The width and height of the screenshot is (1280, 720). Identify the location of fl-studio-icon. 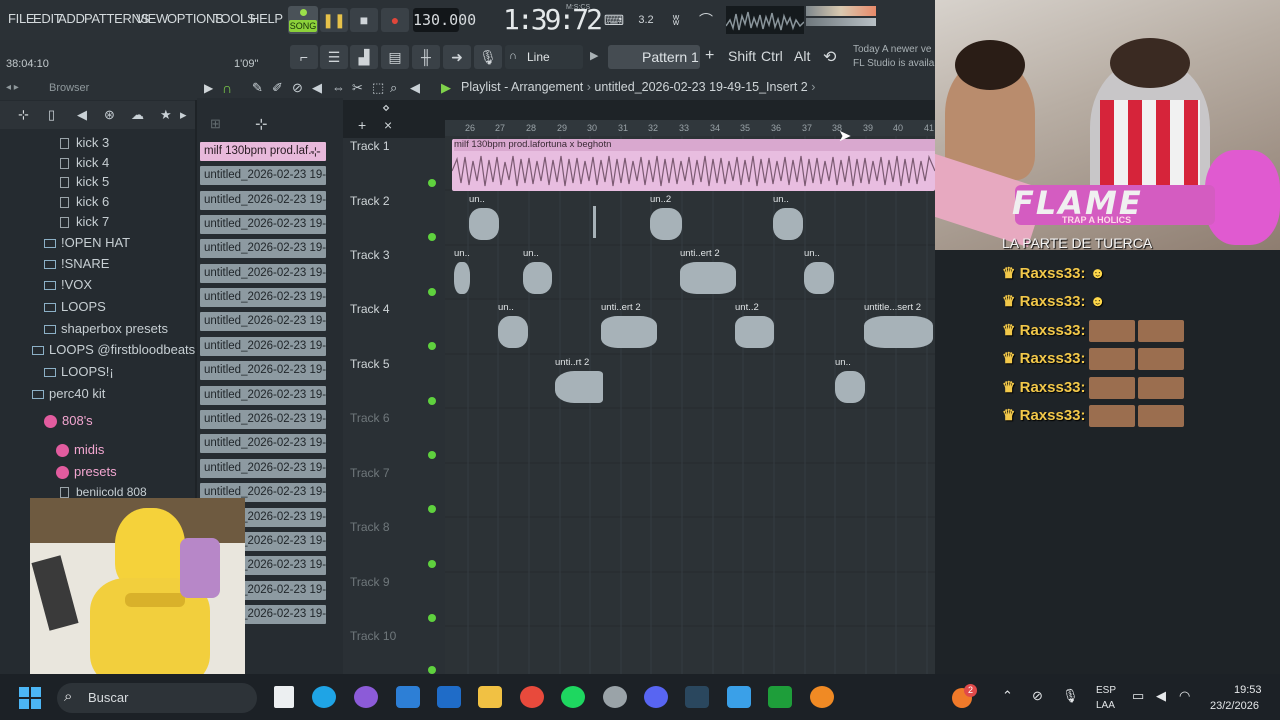
(822, 697).